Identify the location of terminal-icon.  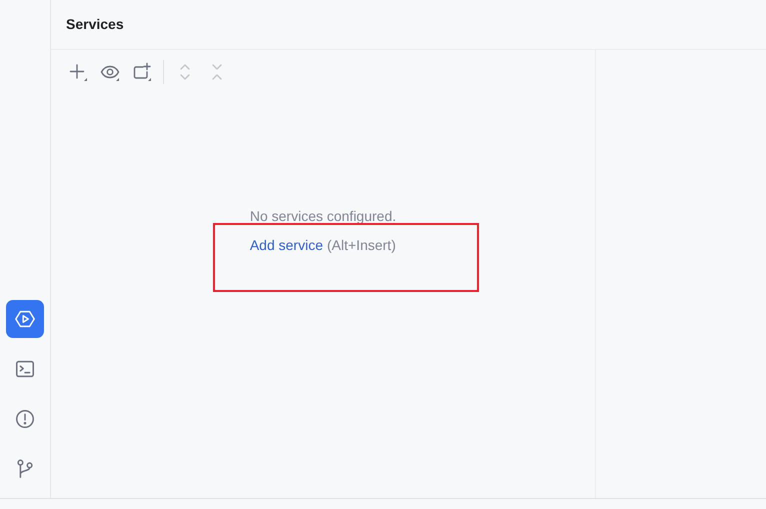
(25, 369).